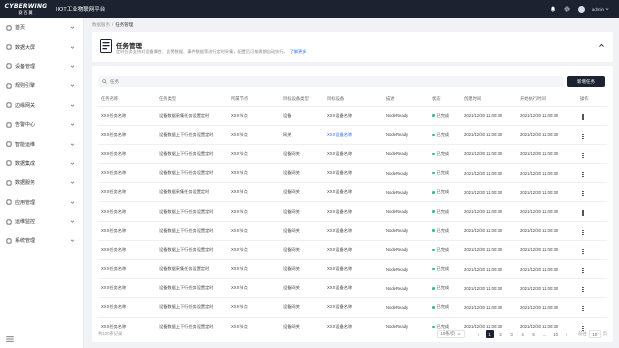  I want to click on page-button: 10, so click(556, 334).